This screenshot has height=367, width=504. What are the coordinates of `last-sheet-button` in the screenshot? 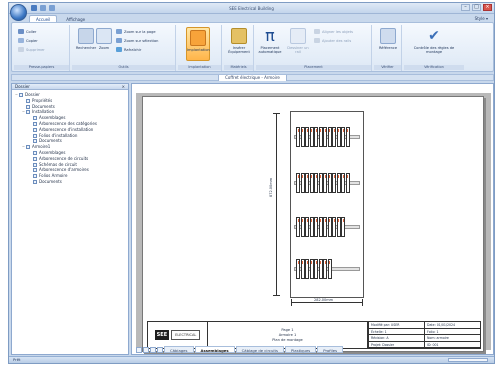 It's located at (160, 349).